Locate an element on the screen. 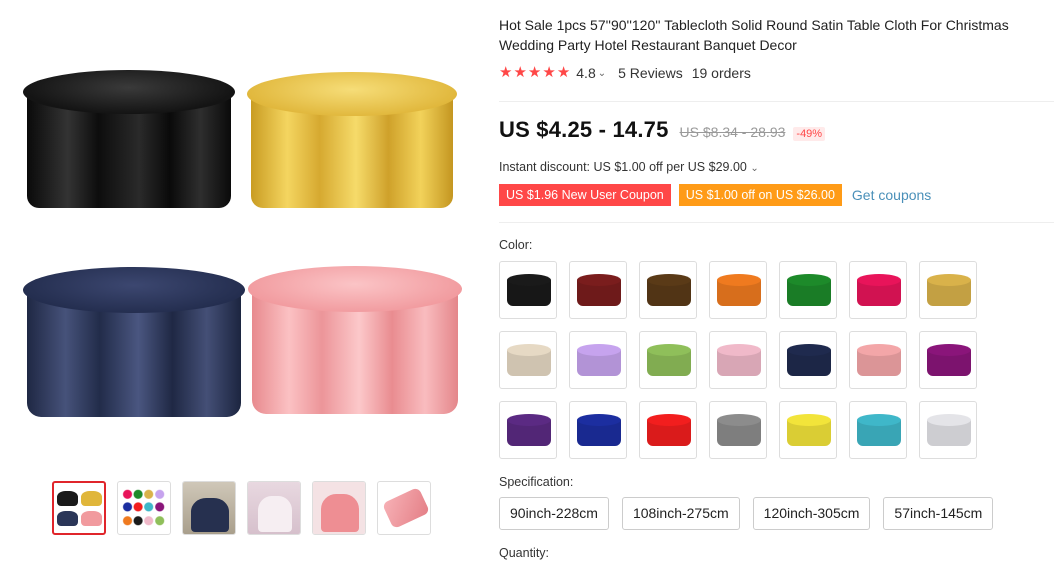  specification-option: 90inch-228cm is located at coordinates (554, 513).